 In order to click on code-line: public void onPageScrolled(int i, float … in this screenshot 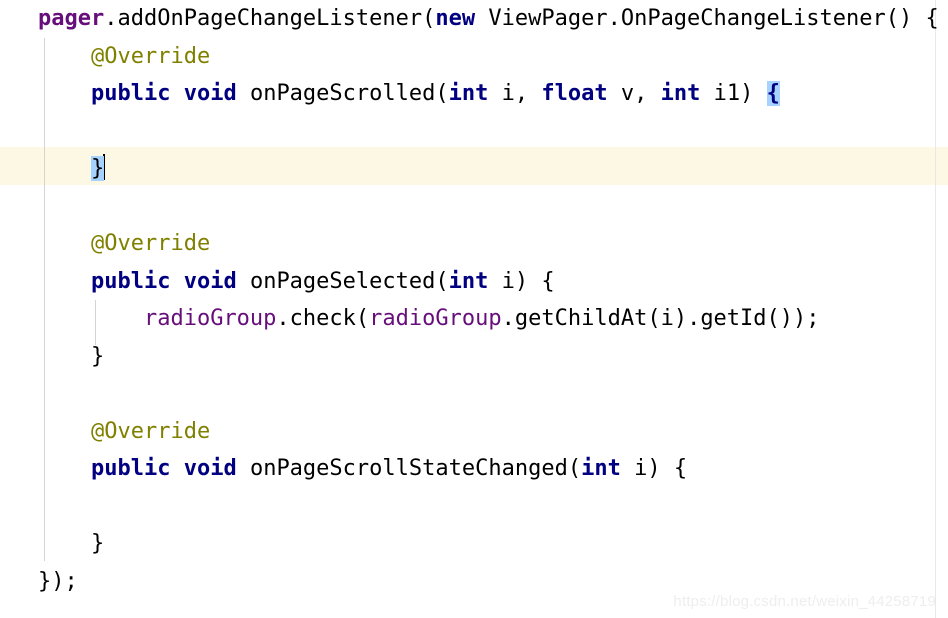, I will do `click(474, 94)`.